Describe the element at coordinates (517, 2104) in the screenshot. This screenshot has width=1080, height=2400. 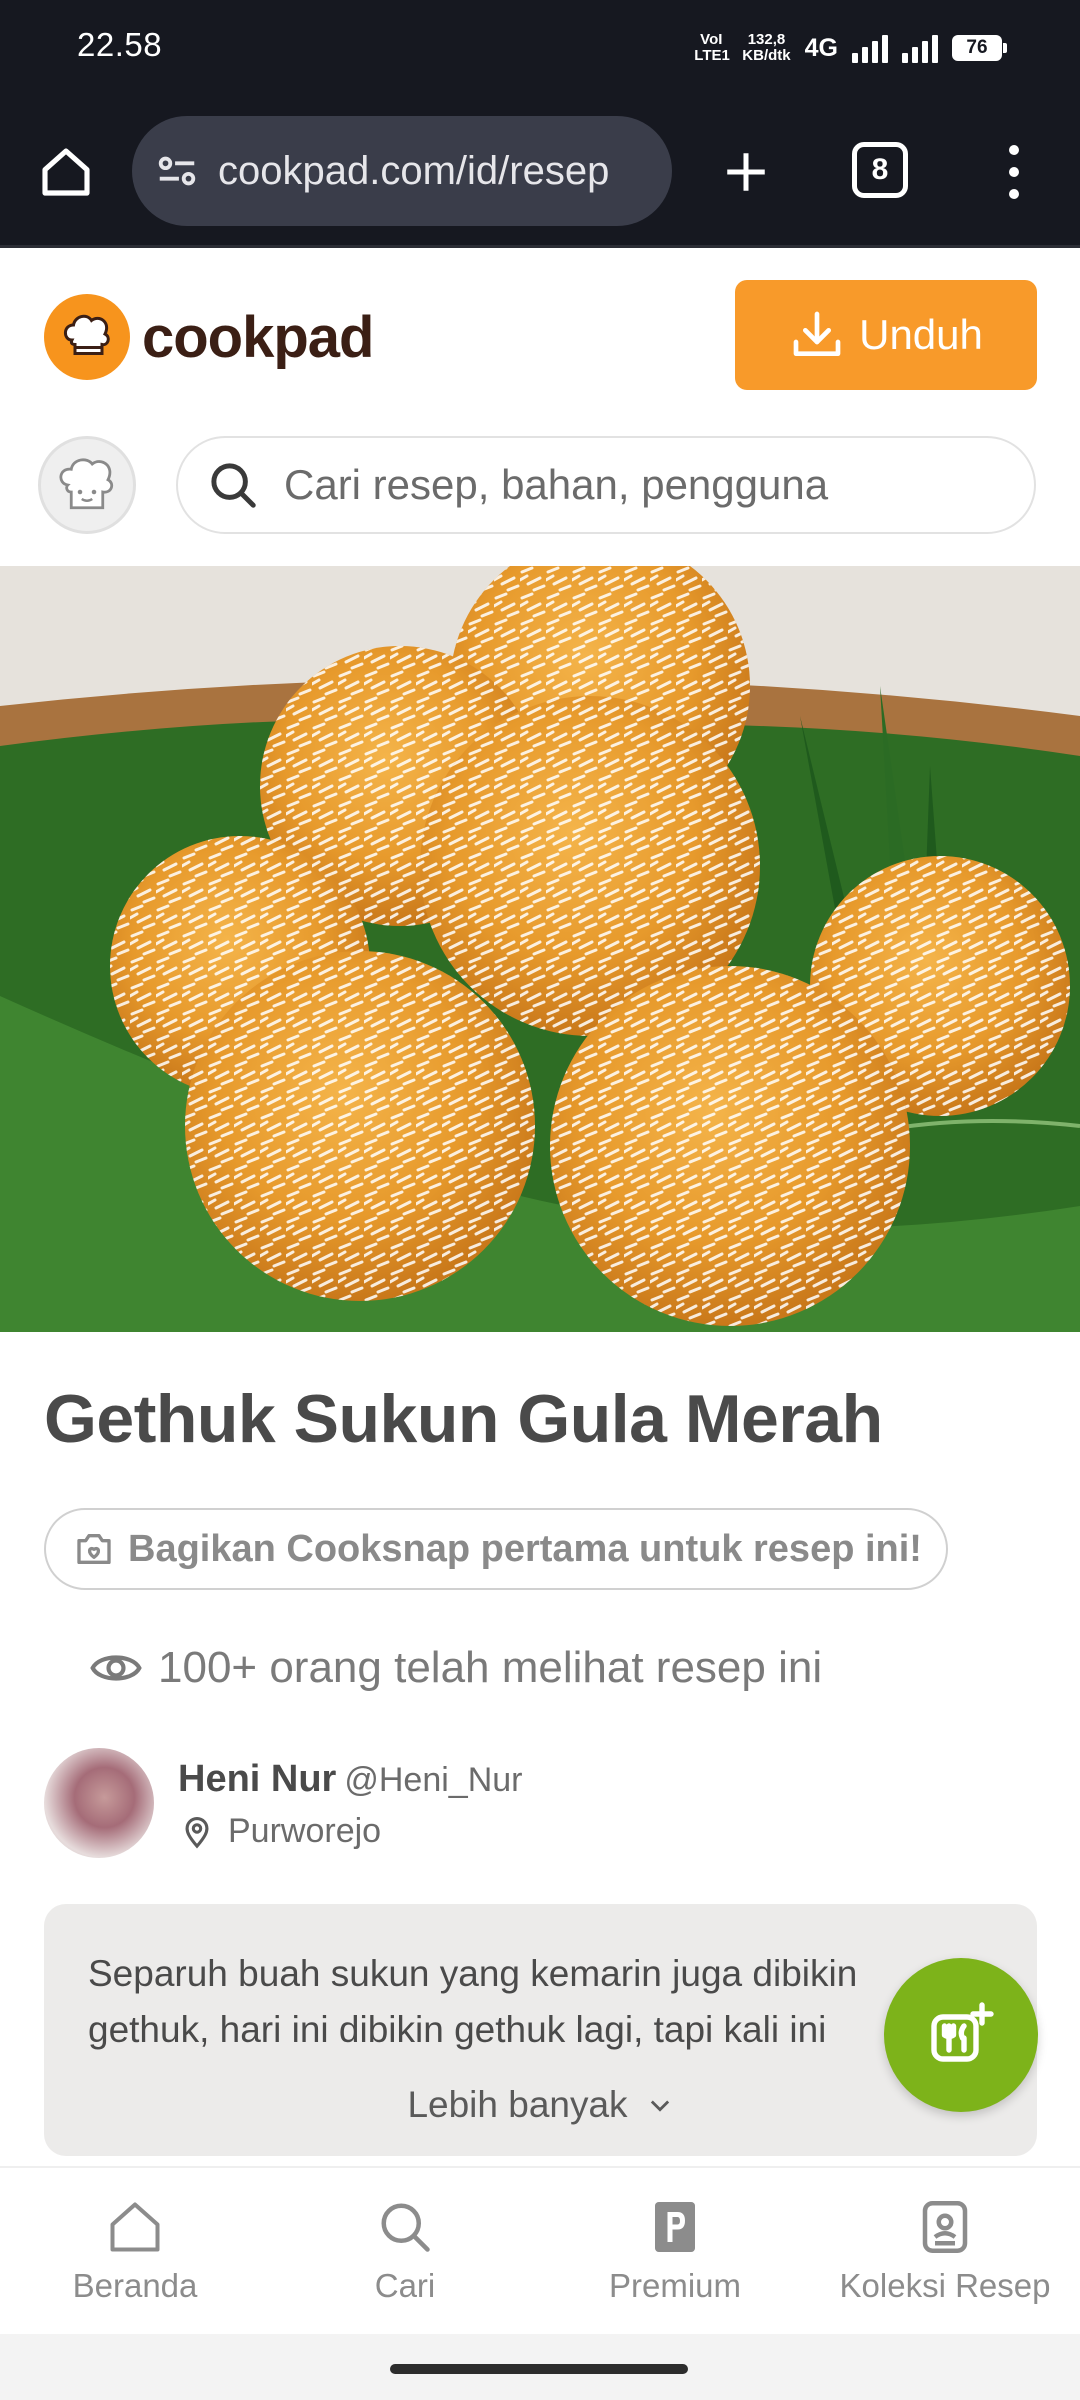
I see `show-more-label: Lebih banyak` at that location.